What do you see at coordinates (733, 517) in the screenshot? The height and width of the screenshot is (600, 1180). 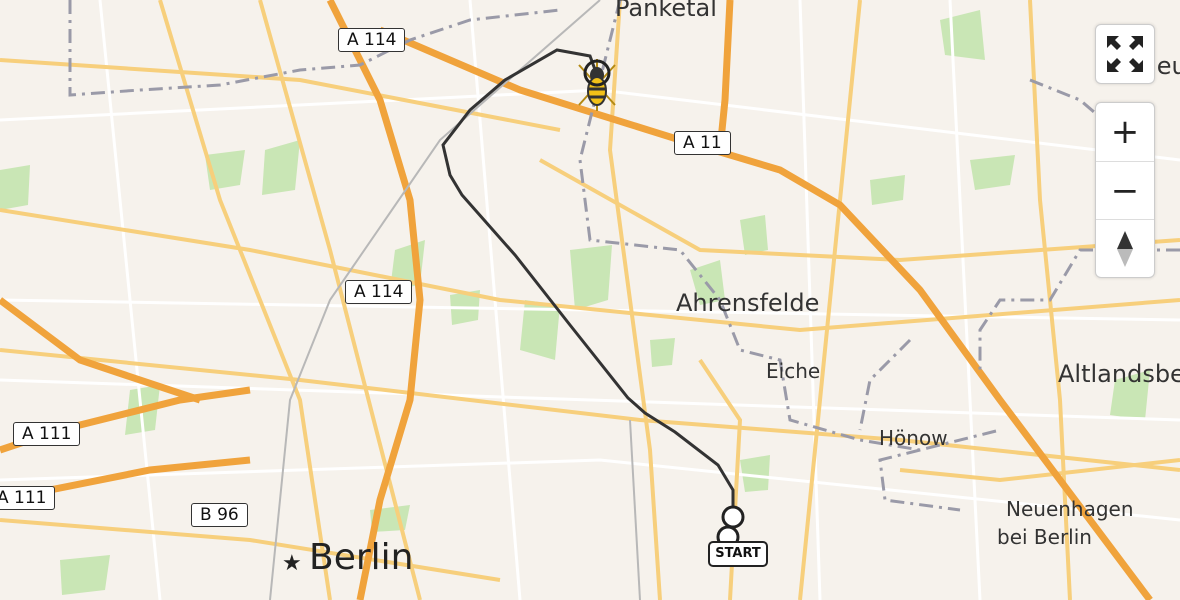 I see `start-marker-a` at bounding box center [733, 517].